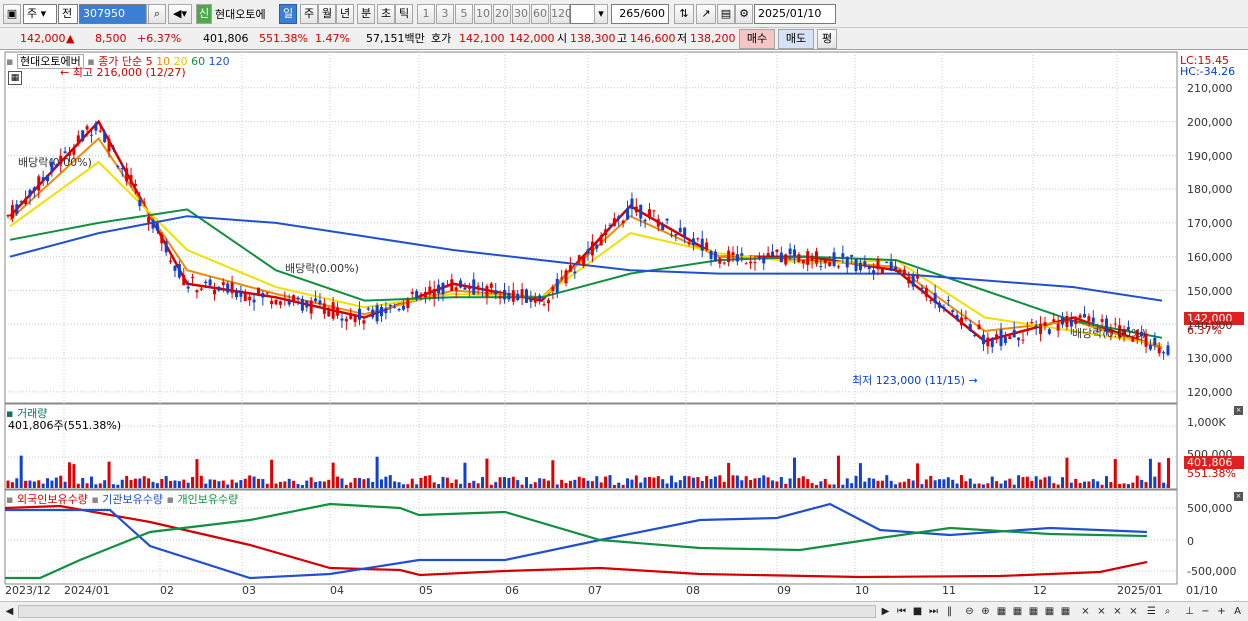 The width and height of the screenshot is (1248, 621). Describe the element at coordinates (12, 14) in the screenshot. I see `screen-menu-icon: ▣` at that location.